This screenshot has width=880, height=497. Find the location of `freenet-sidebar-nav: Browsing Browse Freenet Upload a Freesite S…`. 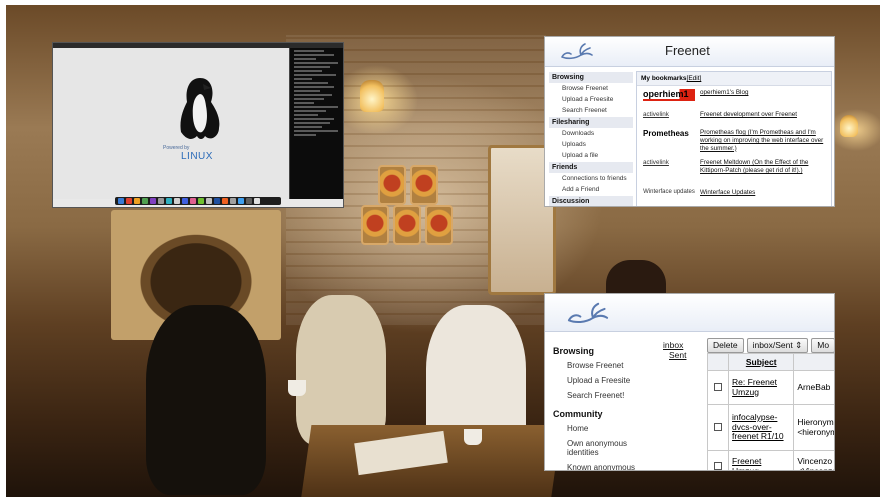

freenet-sidebar-nav: Browsing Browse Freenet Upload a Freesite S… is located at coordinates (591, 138).